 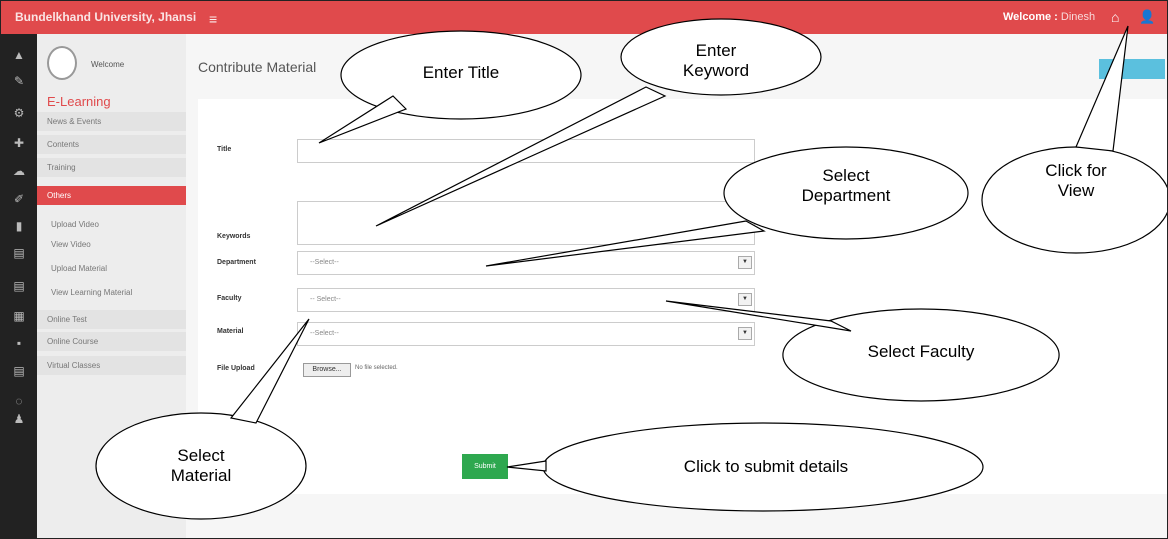 What do you see at coordinates (269, 371) in the screenshot?
I see `select-material-pointer` at bounding box center [269, 371].